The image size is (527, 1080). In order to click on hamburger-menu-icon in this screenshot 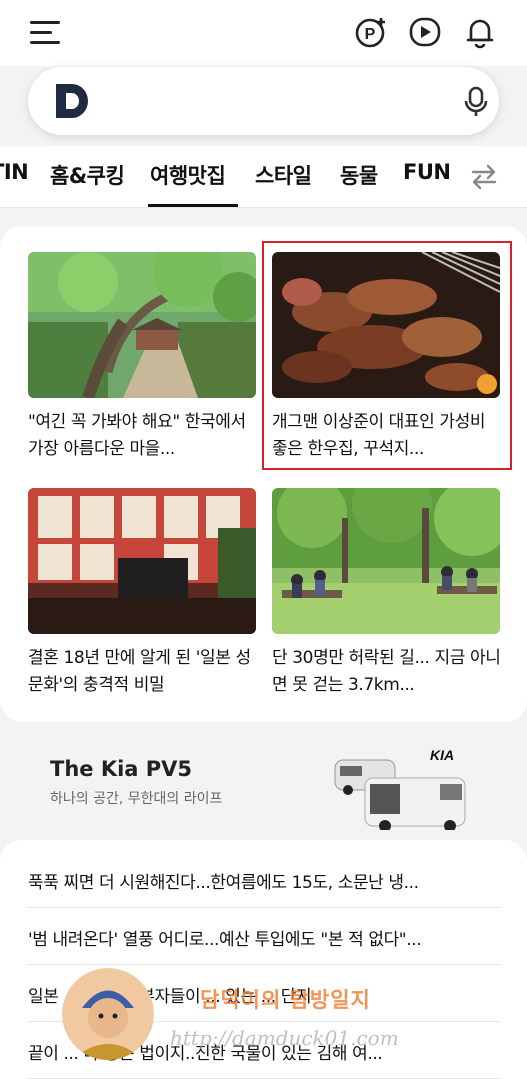, I will do `click(46, 33)`.